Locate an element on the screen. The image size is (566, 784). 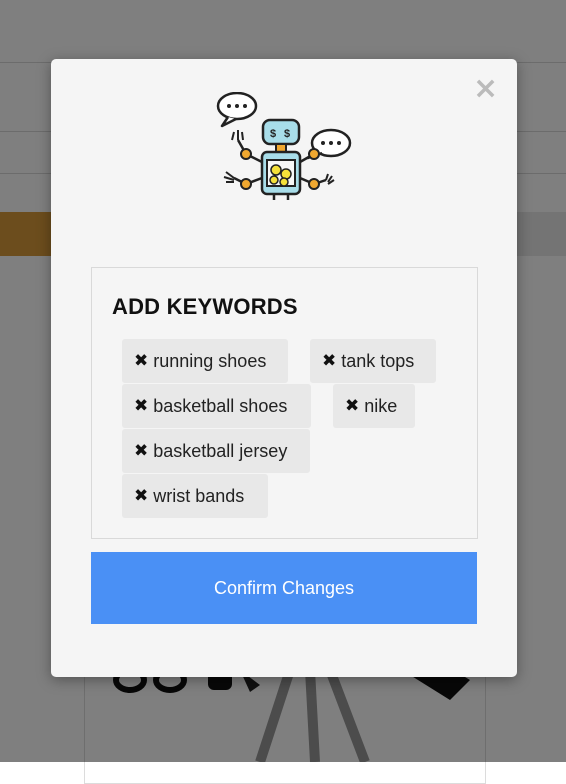
keyword-chip: ✖ nike is located at coordinates (374, 406).